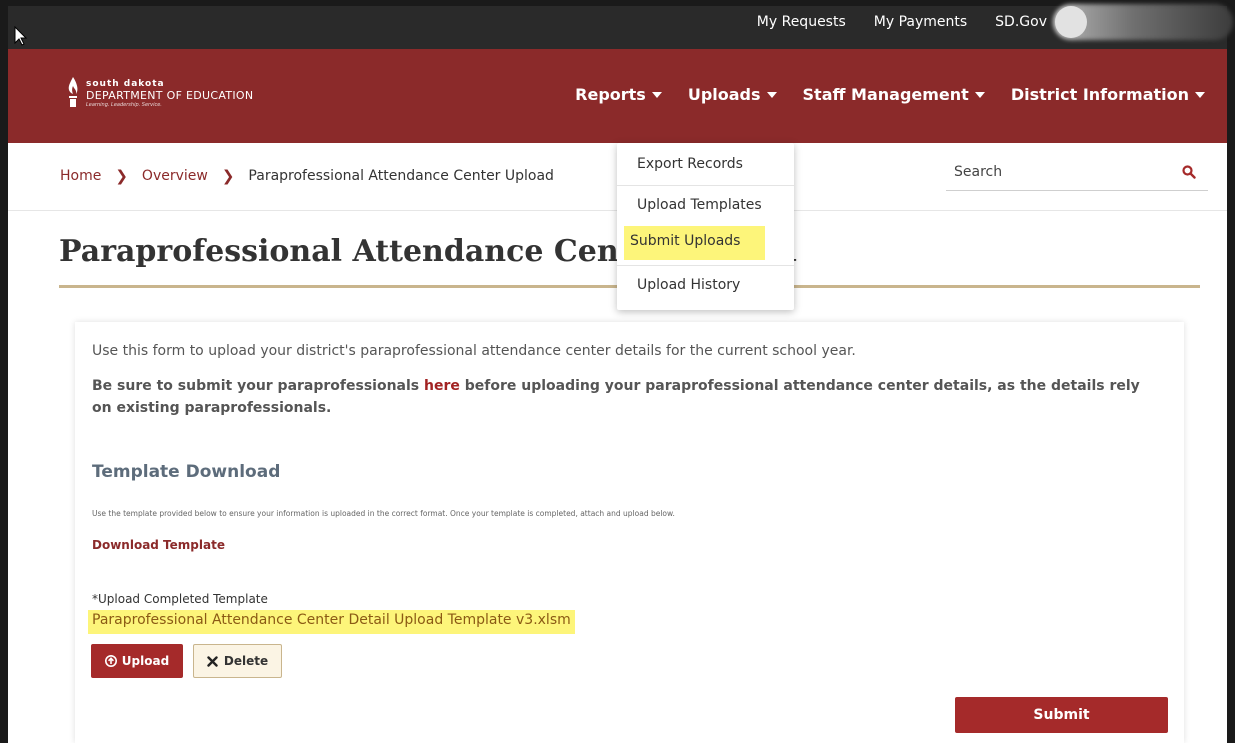 The width and height of the screenshot is (1235, 743). Describe the element at coordinates (1189, 172) in the screenshot. I see `search-icon` at that location.